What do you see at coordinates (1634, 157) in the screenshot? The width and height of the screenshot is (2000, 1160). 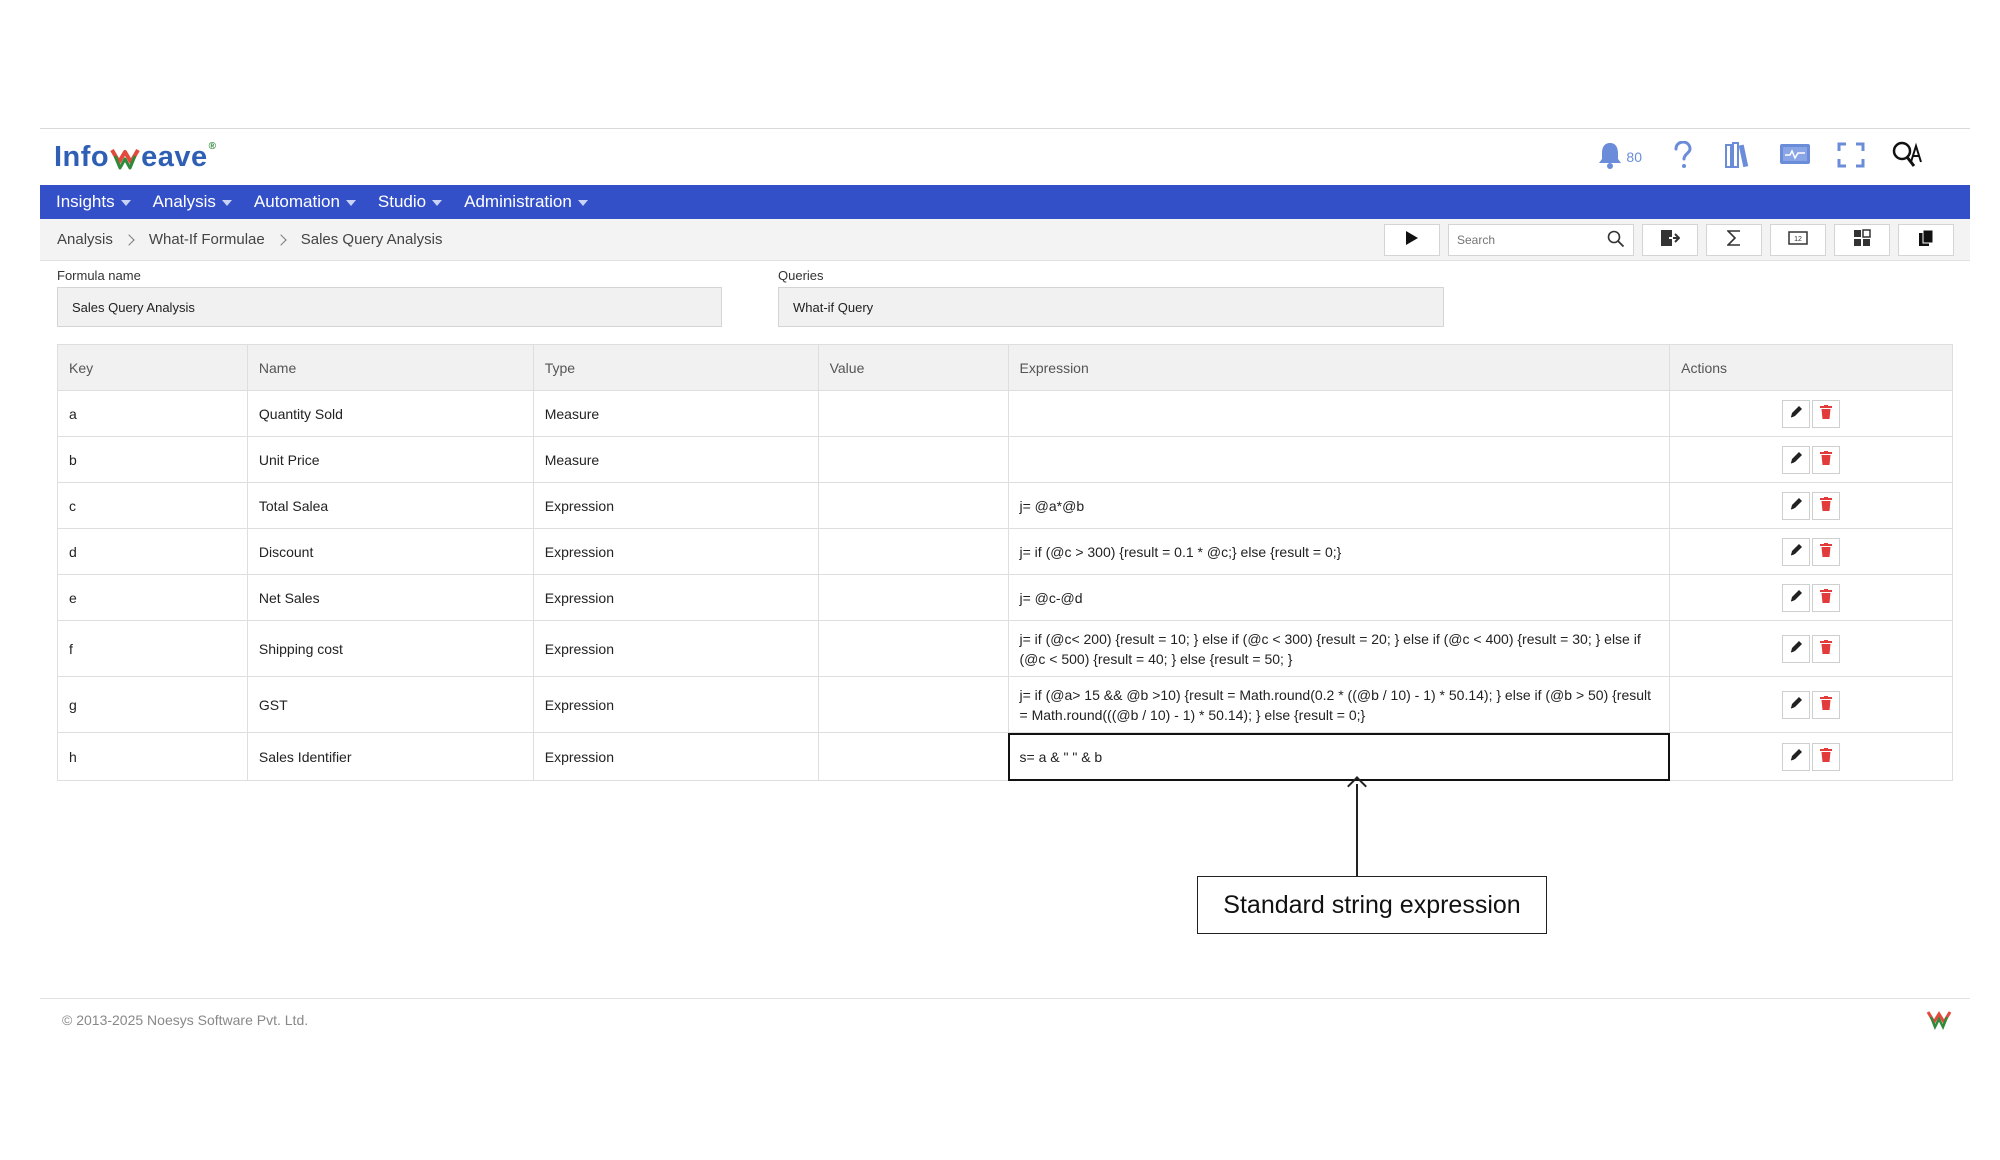 I see `notifications-count: 80` at bounding box center [1634, 157].